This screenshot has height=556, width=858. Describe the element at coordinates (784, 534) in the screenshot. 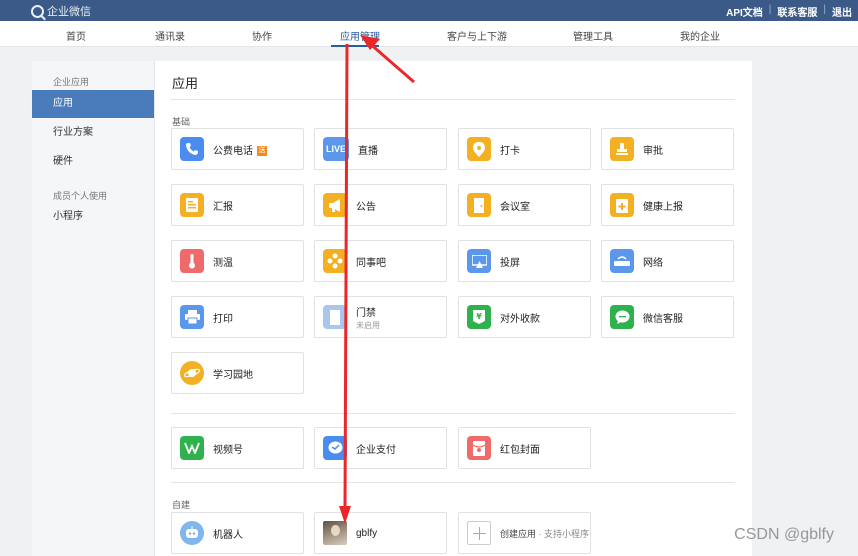

I see `watermark: CSDN @gblfy` at that location.